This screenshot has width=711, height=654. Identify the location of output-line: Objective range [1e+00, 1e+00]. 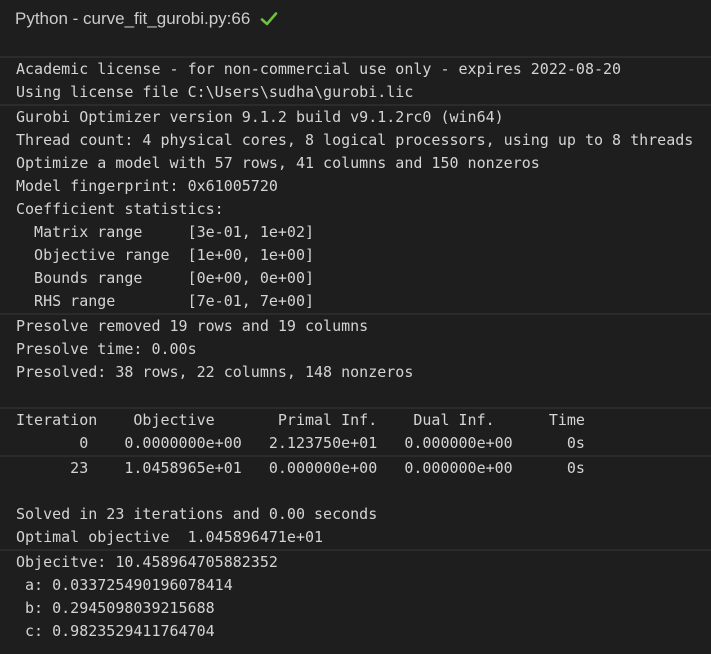
(165, 255).